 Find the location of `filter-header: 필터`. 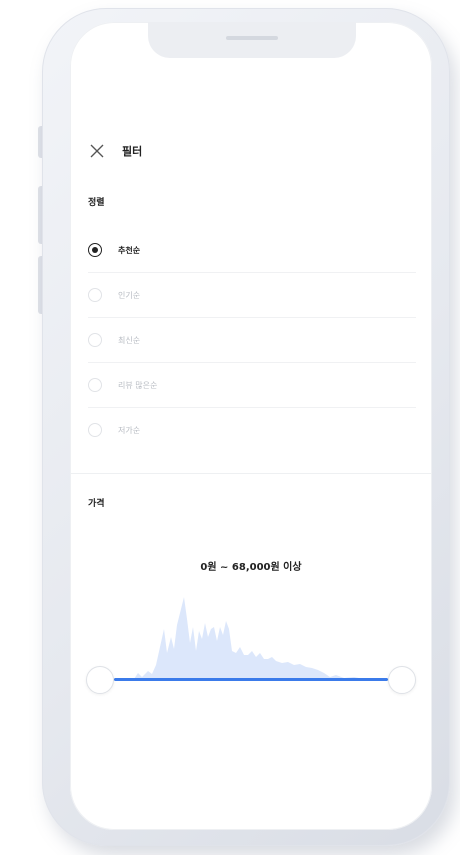

filter-header: 필터 is located at coordinates (115, 151).